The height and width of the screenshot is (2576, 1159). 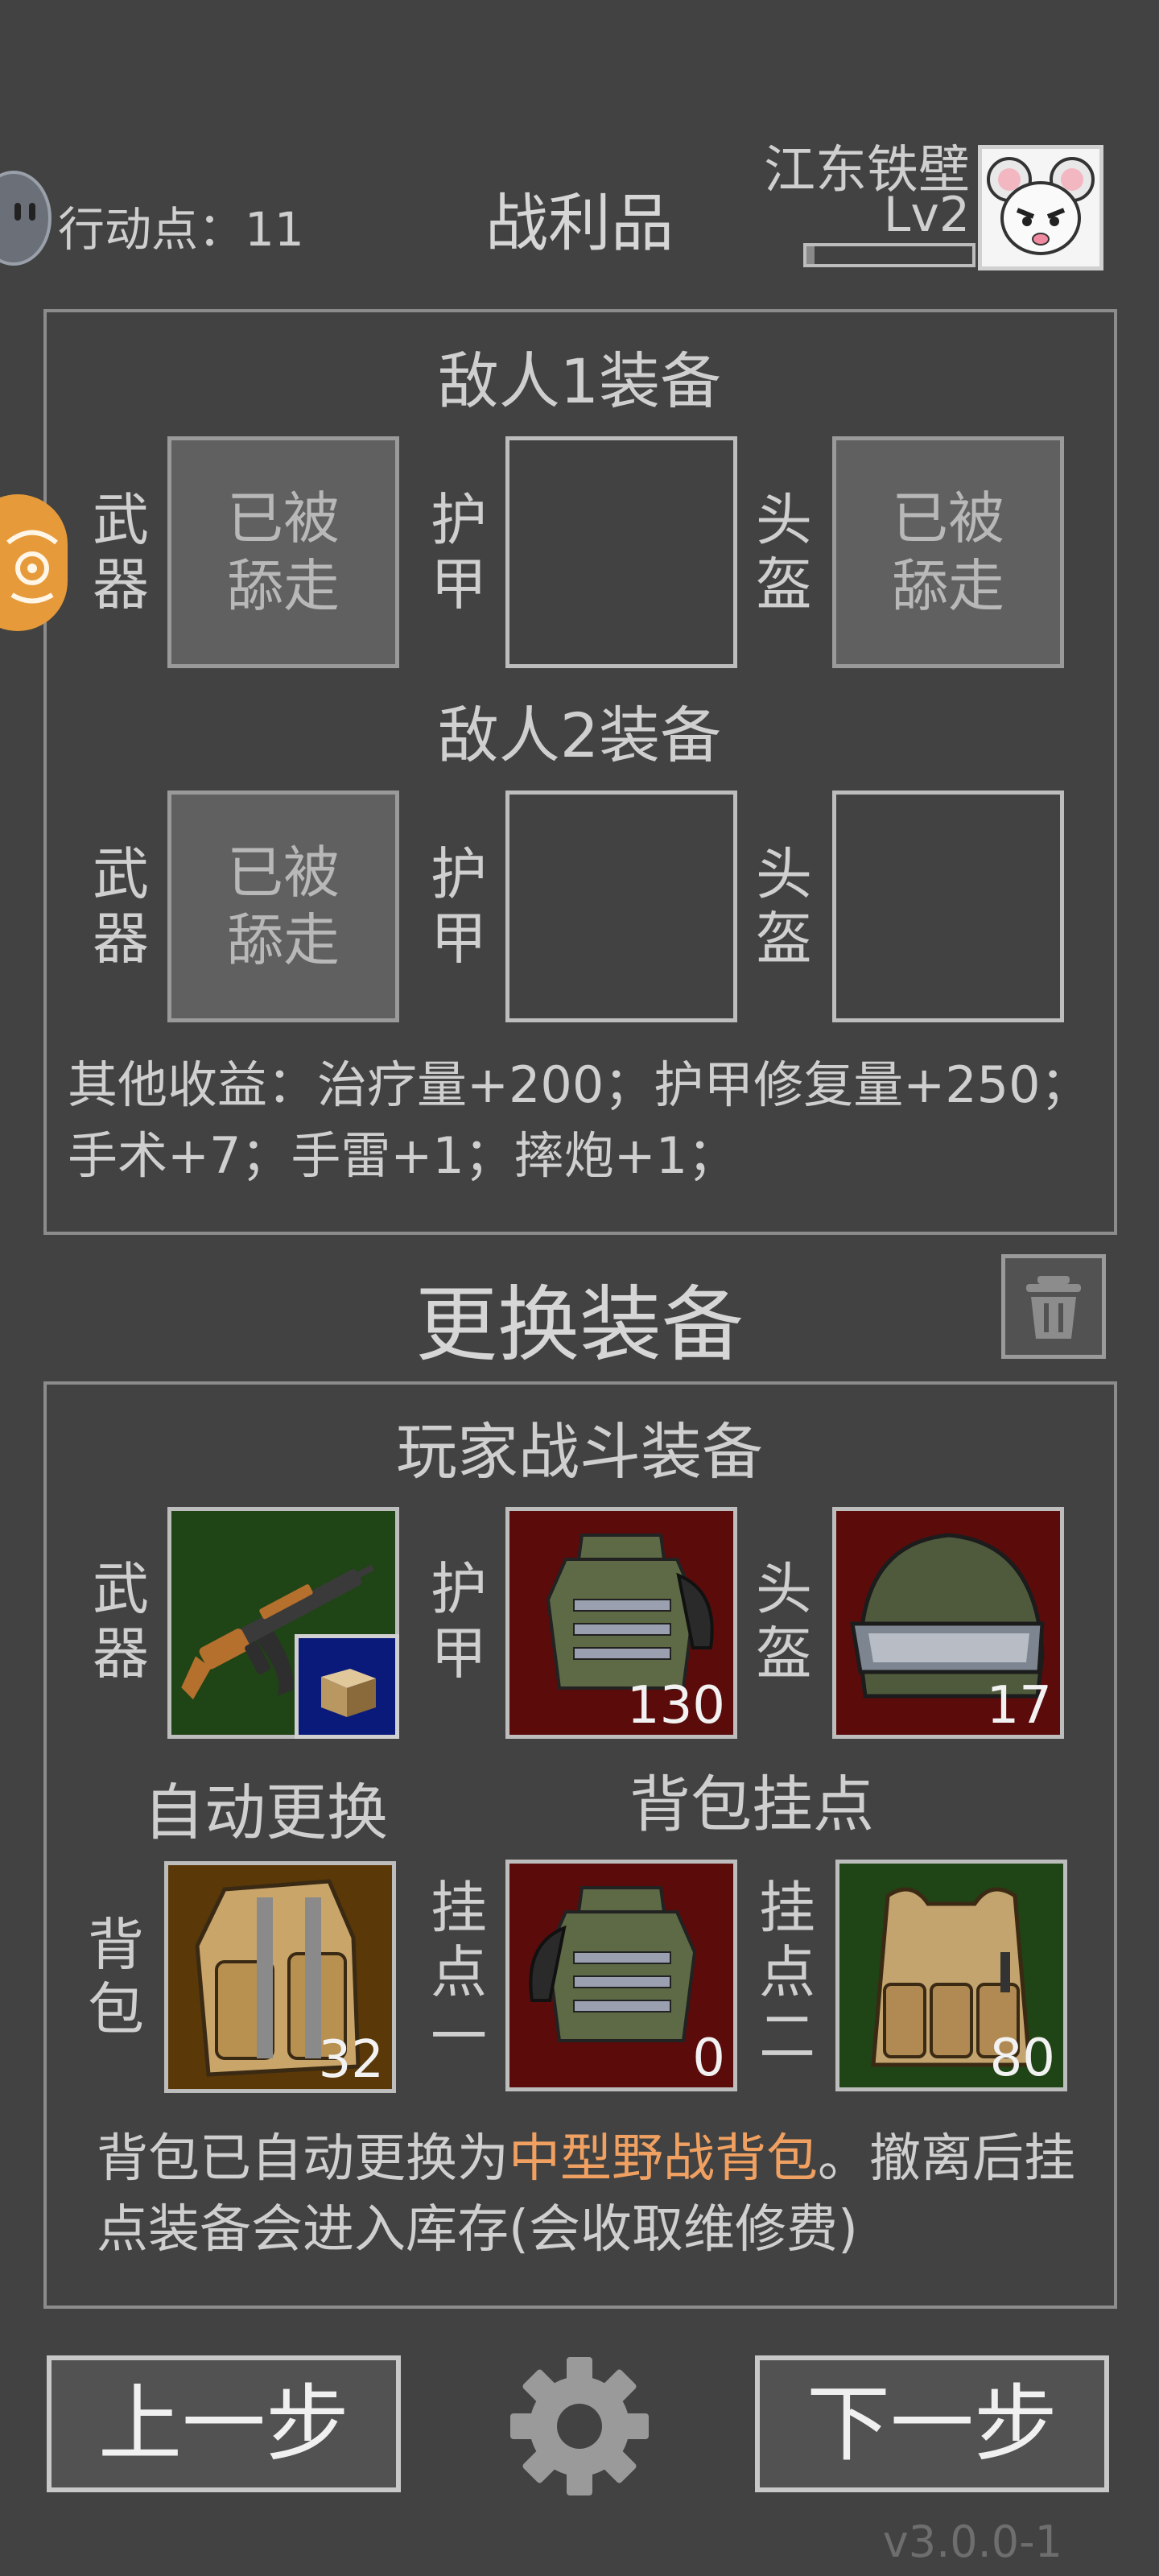 What do you see at coordinates (579, 735) in the screenshot?
I see `enemy2-title: 敌人2装备` at bounding box center [579, 735].